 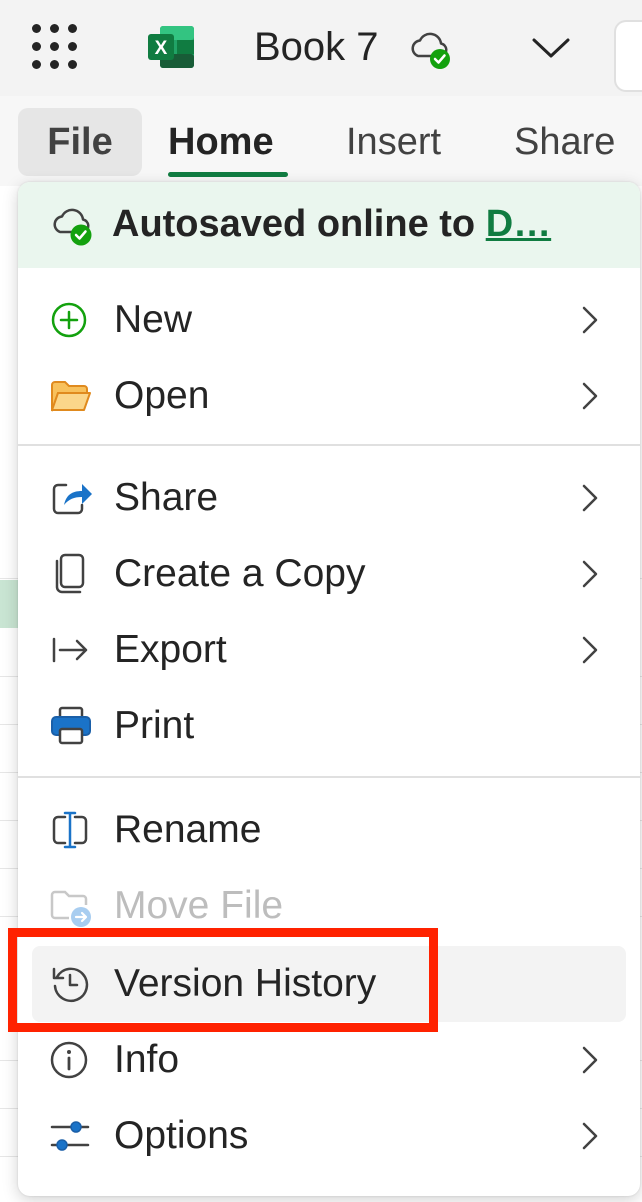 I want to click on add-circle-icon, so click(x=71, y=320).